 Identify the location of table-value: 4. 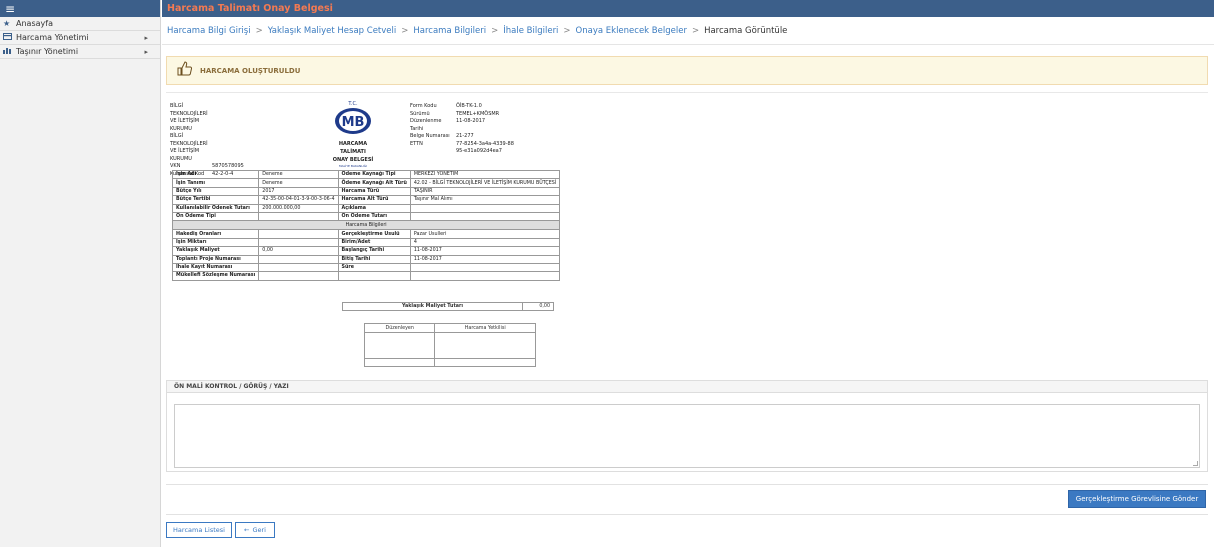
(485, 242).